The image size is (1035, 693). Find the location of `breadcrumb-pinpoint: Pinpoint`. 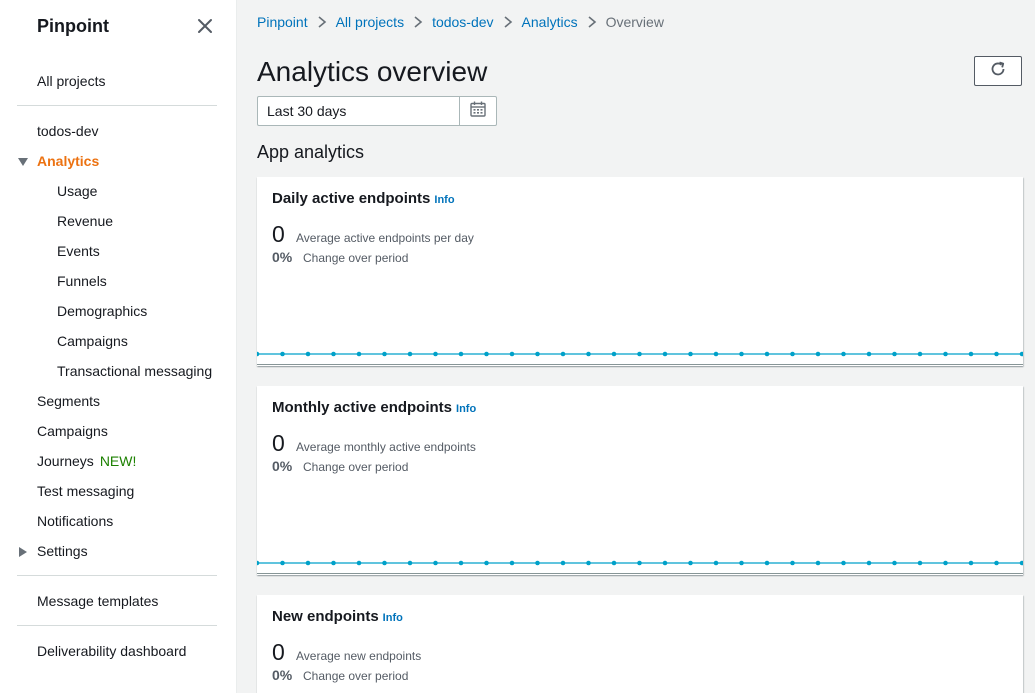

breadcrumb-pinpoint: Pinpoint is located at coordinates (282, 22).